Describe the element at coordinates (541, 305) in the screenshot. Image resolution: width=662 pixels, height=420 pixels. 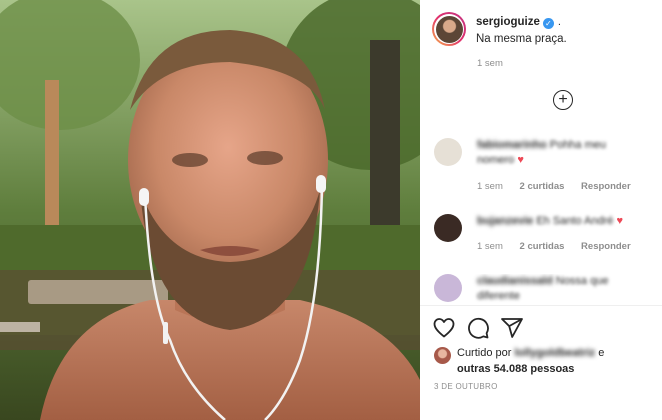
I see `actions-divider` at that location.